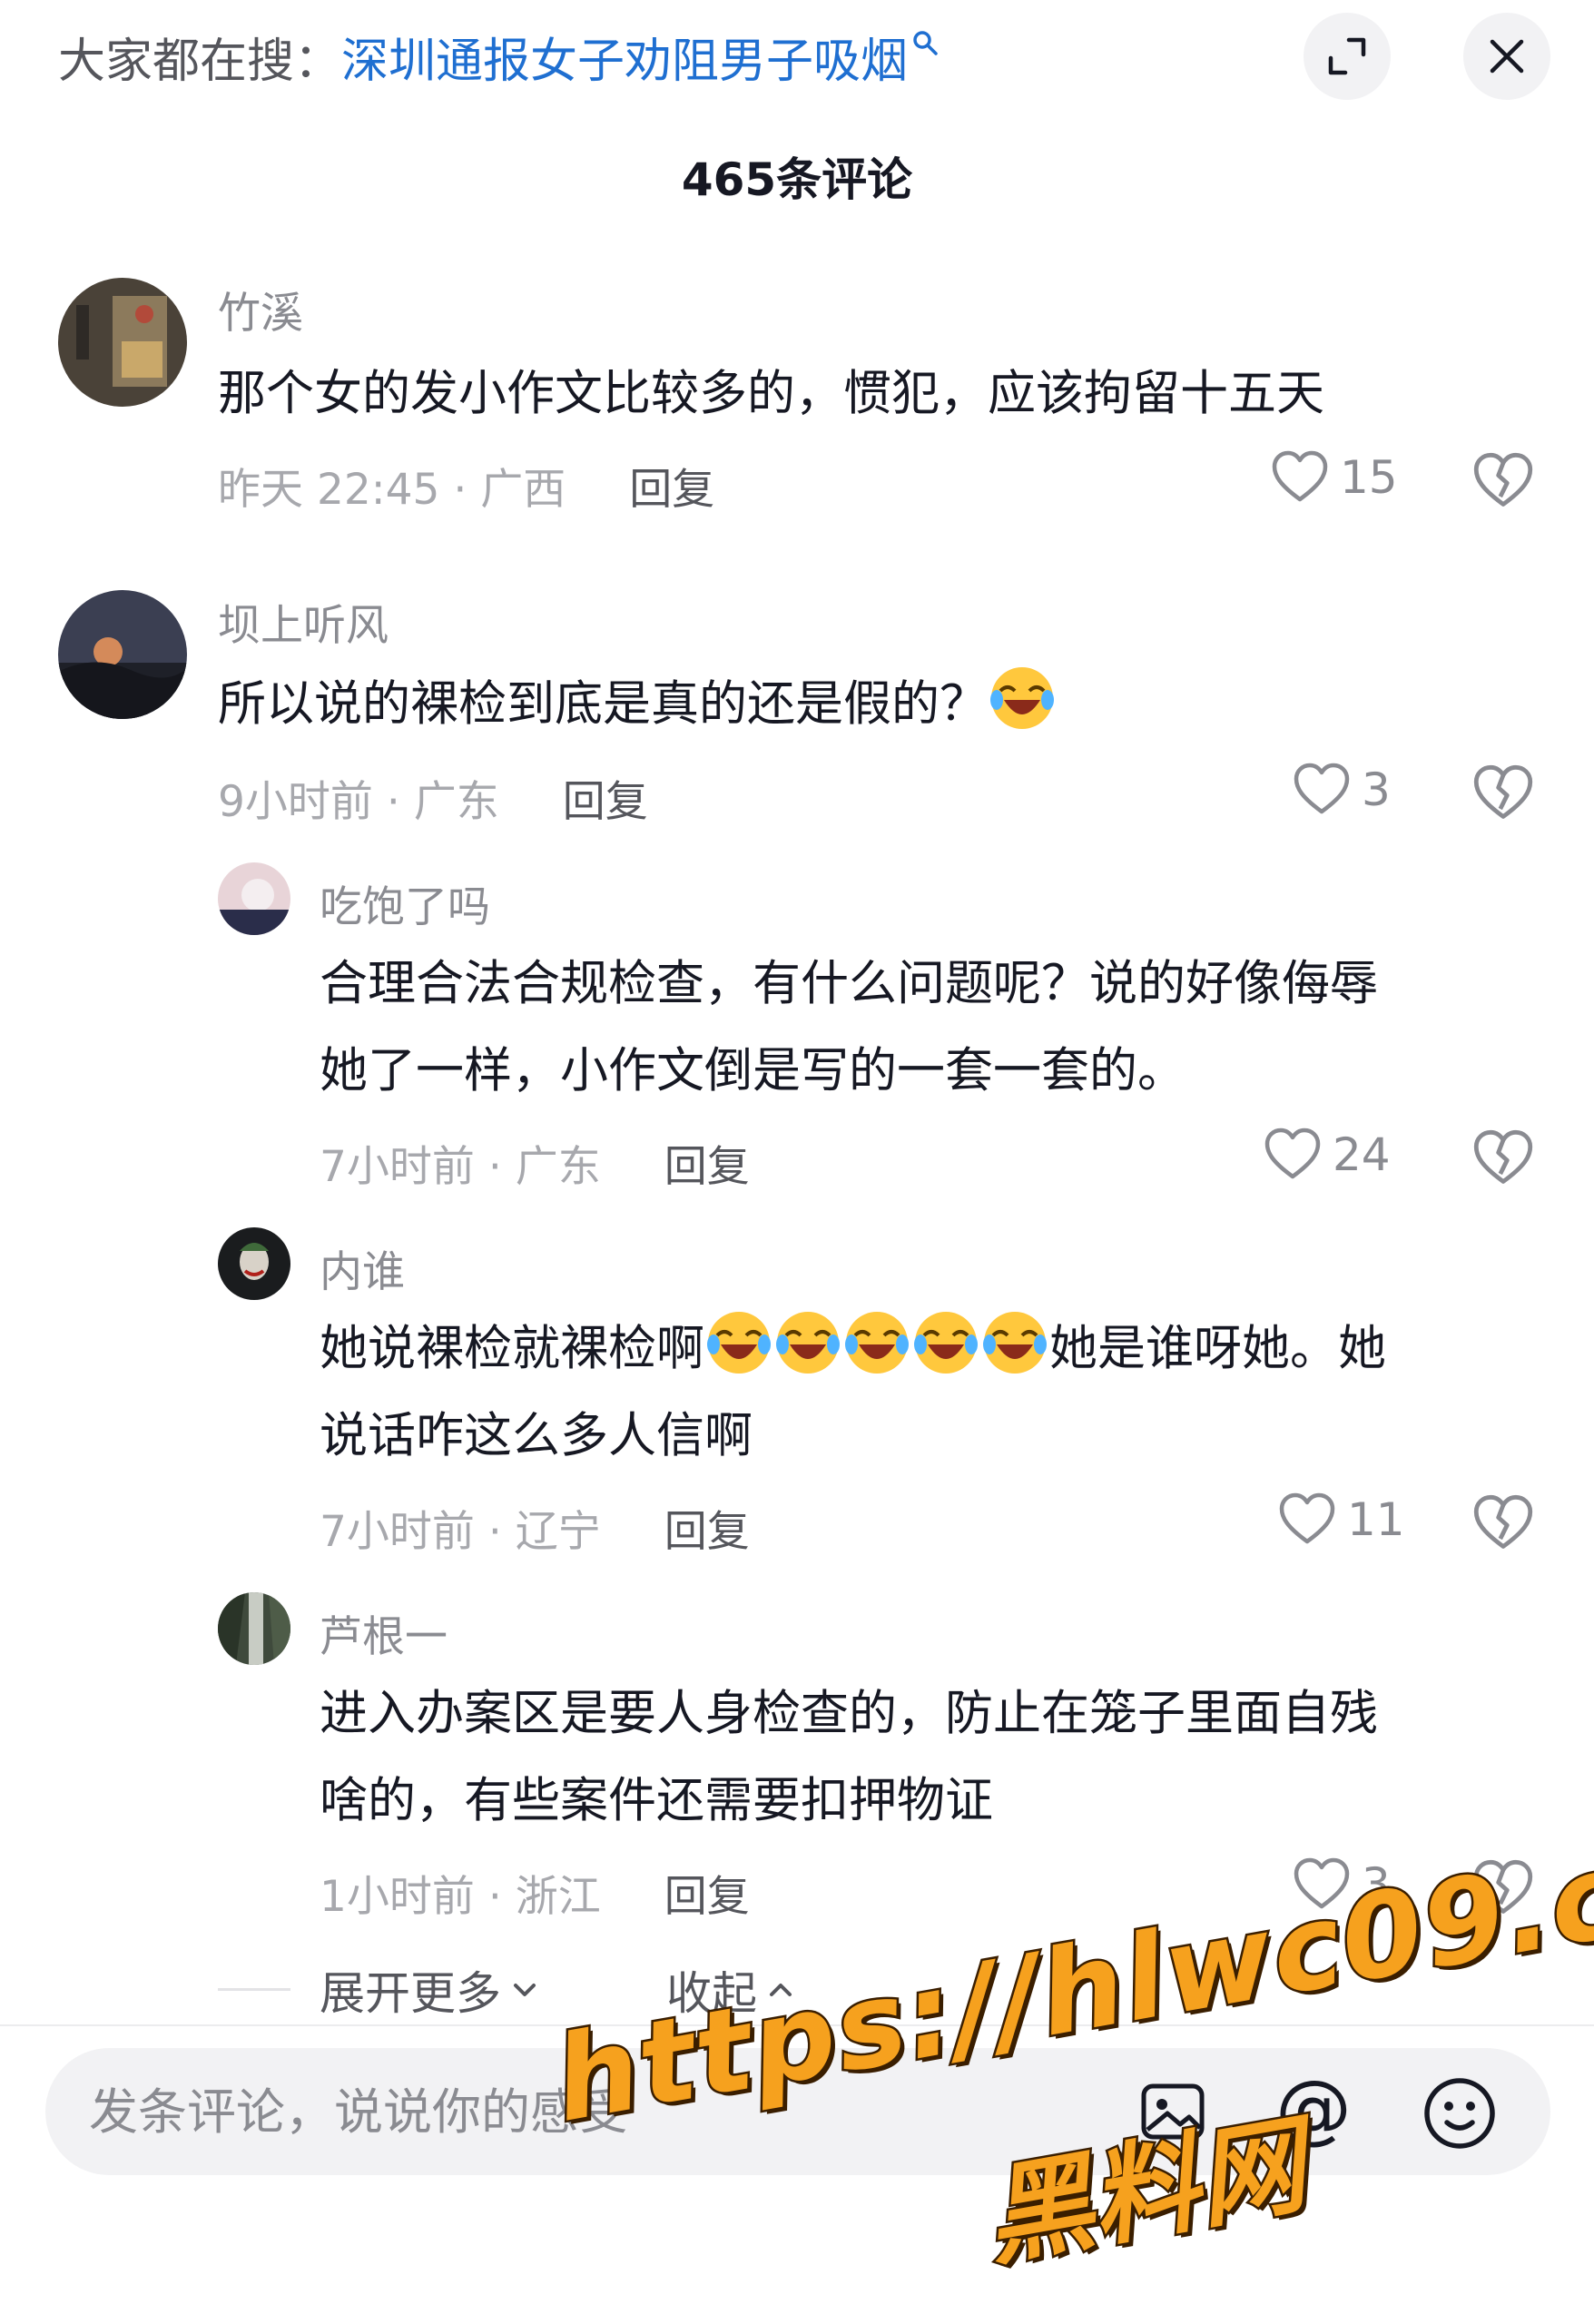 The image size is (1594, 2324). I want to click on like-button: 15, so click(1335, 477).